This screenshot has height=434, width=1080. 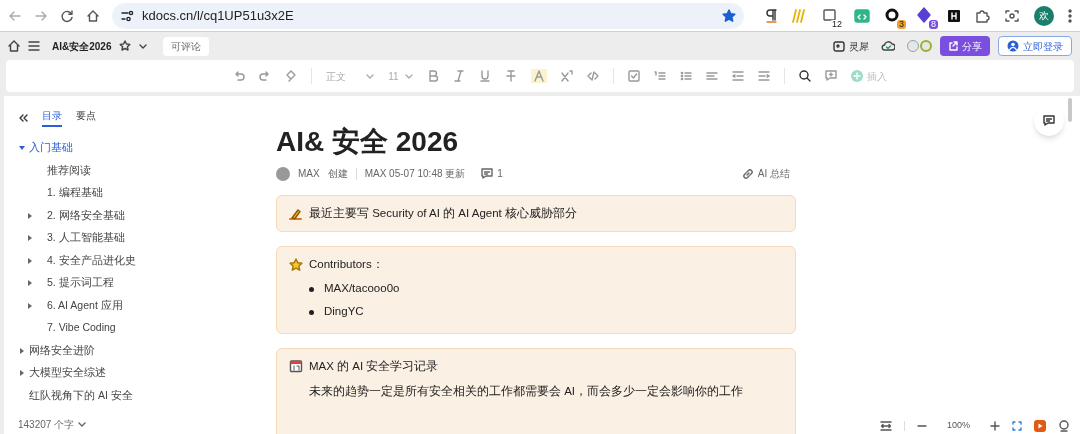 I want to click on ring-icon, so click(x=892, y=14).